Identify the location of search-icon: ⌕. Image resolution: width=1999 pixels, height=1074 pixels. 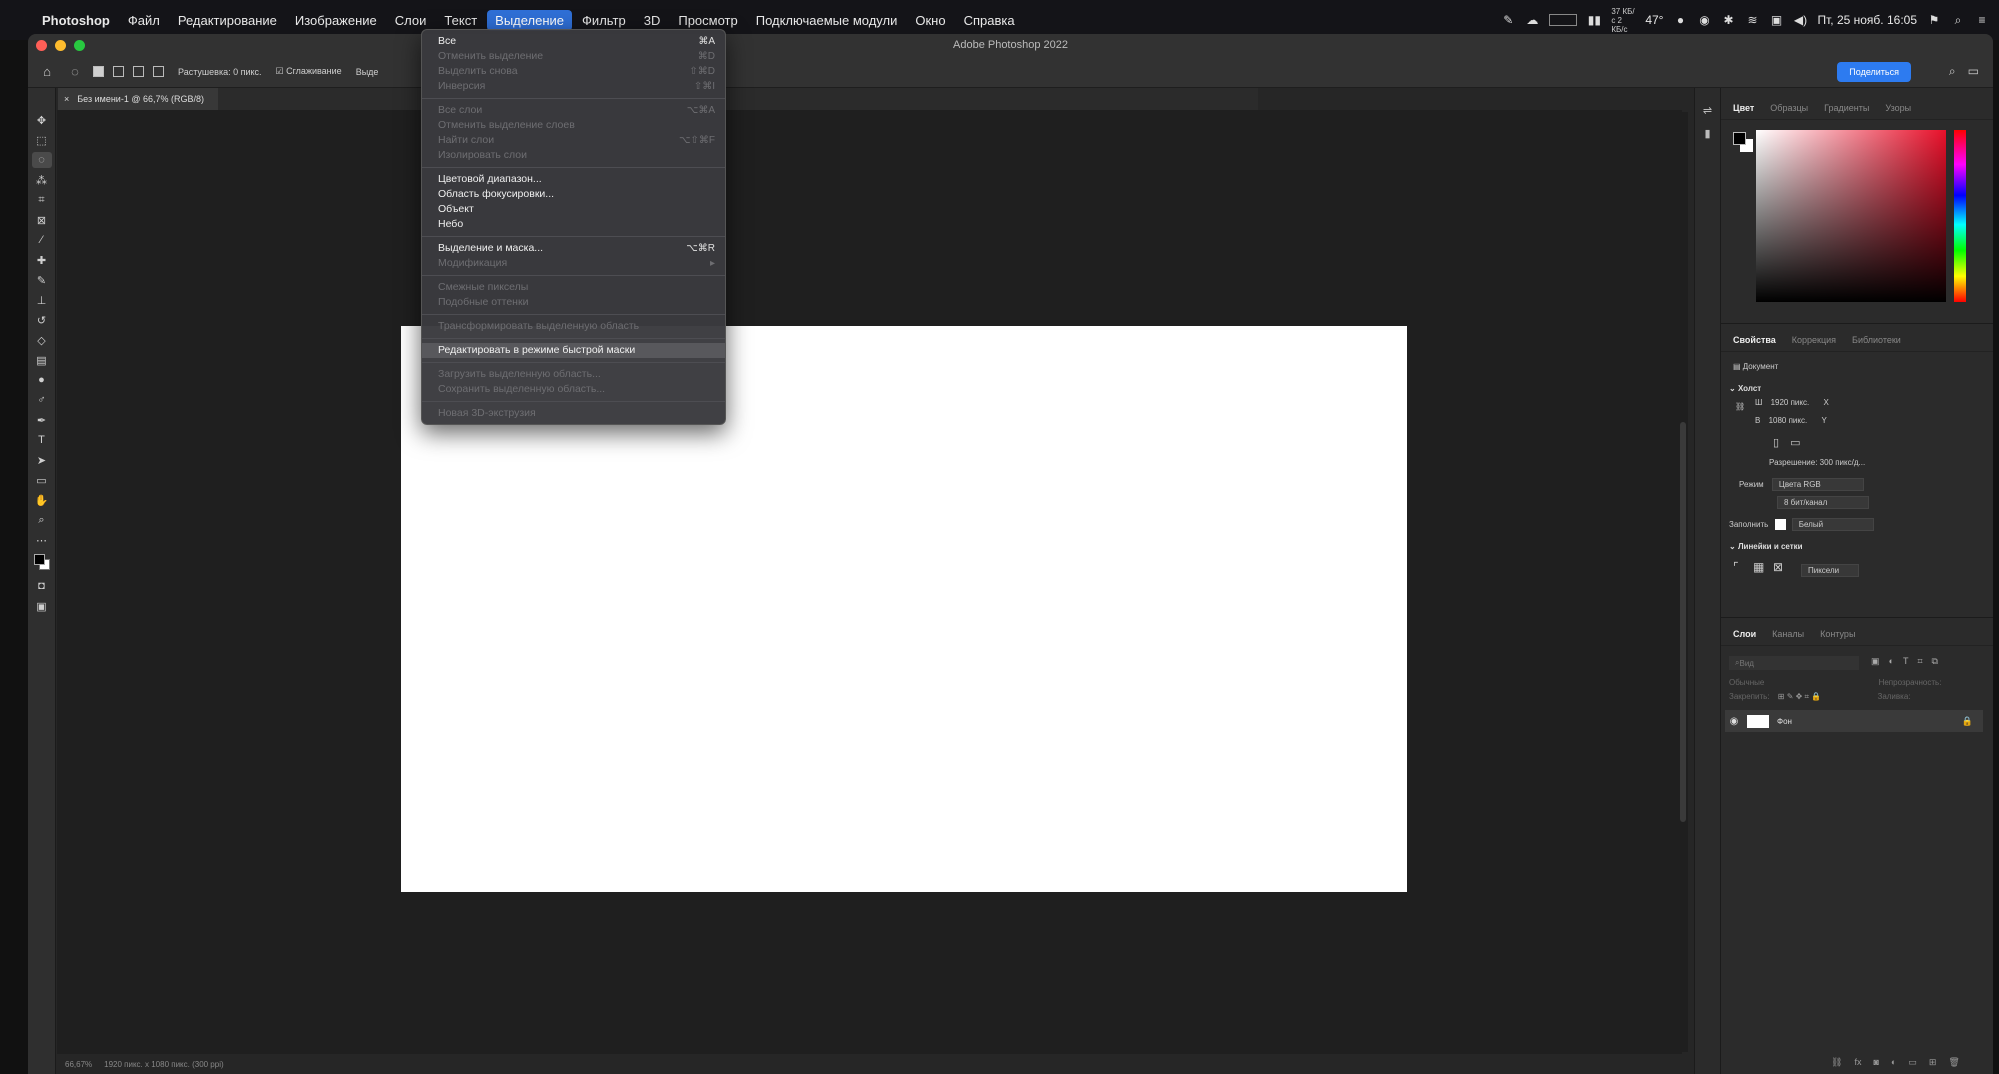
(1952, 71).